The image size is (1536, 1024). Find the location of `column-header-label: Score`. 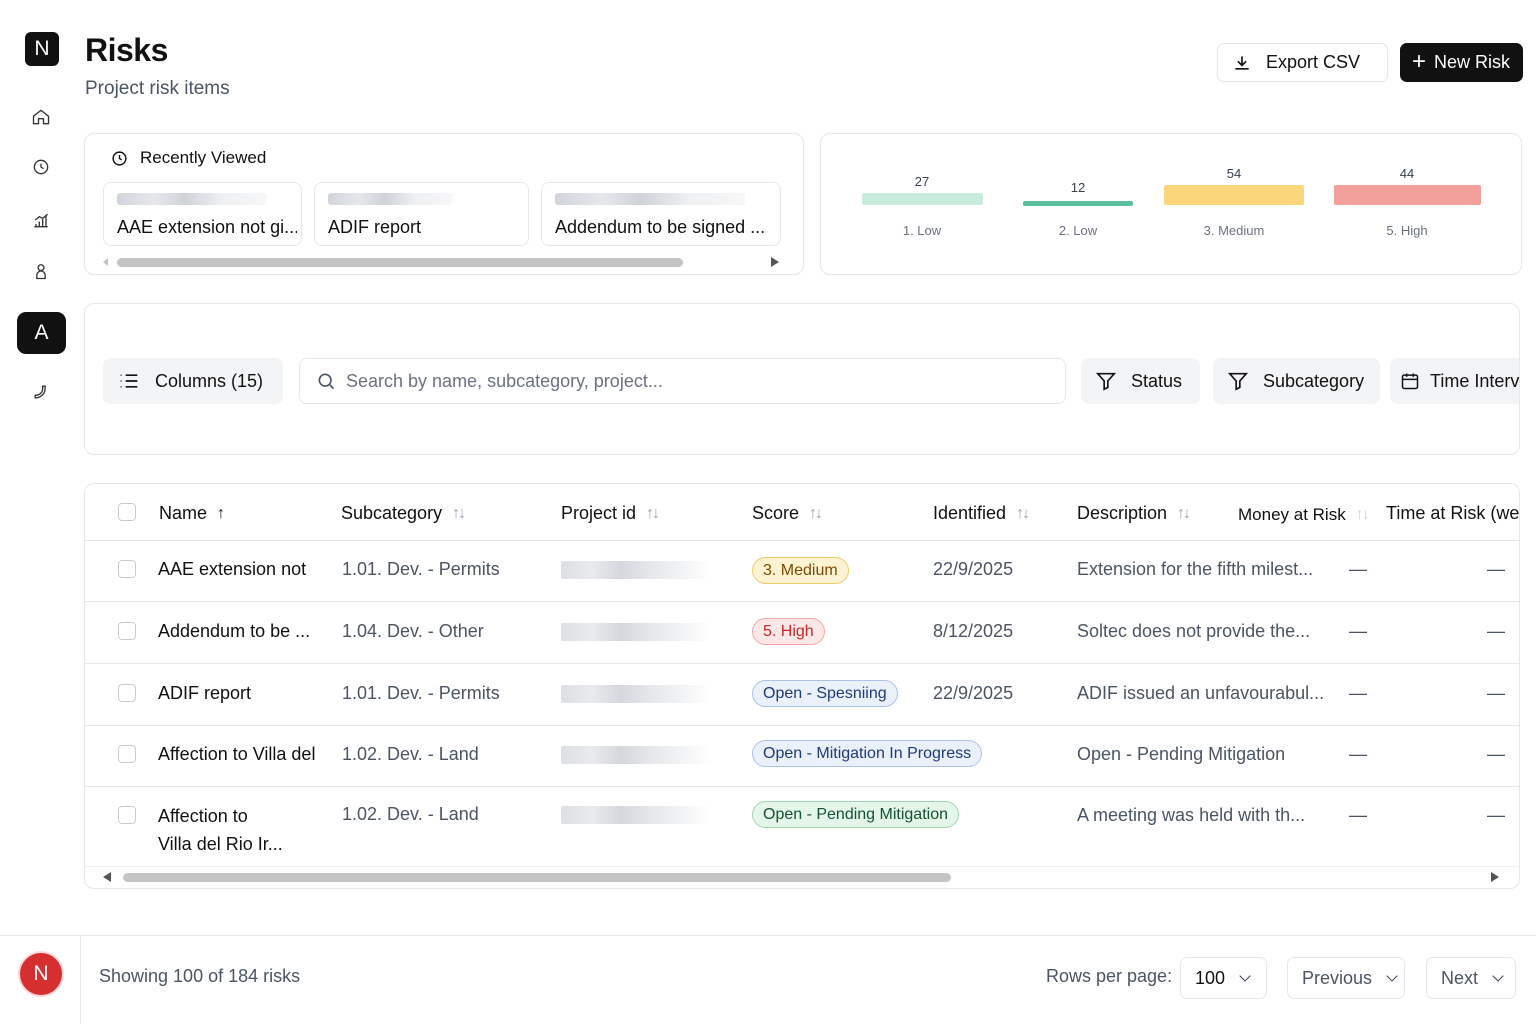

column-header-label: Score is located at coordinates (776, 513).